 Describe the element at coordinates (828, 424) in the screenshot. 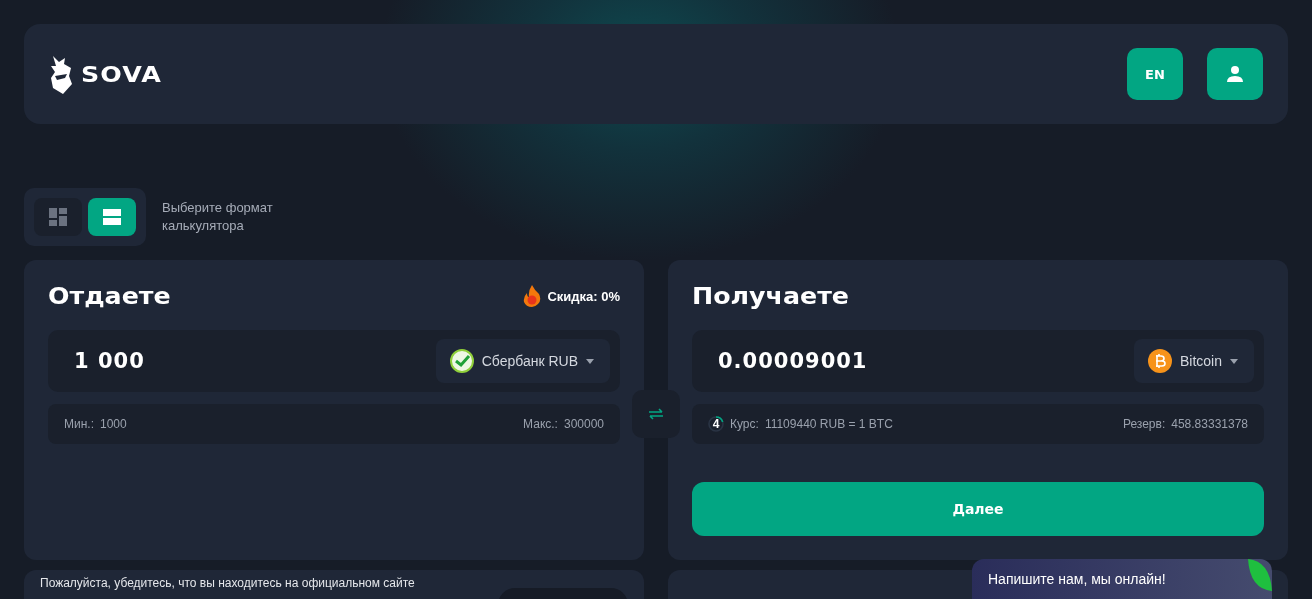

I see `rate-value: 11109440 RUB = 1 BTC` at that location.